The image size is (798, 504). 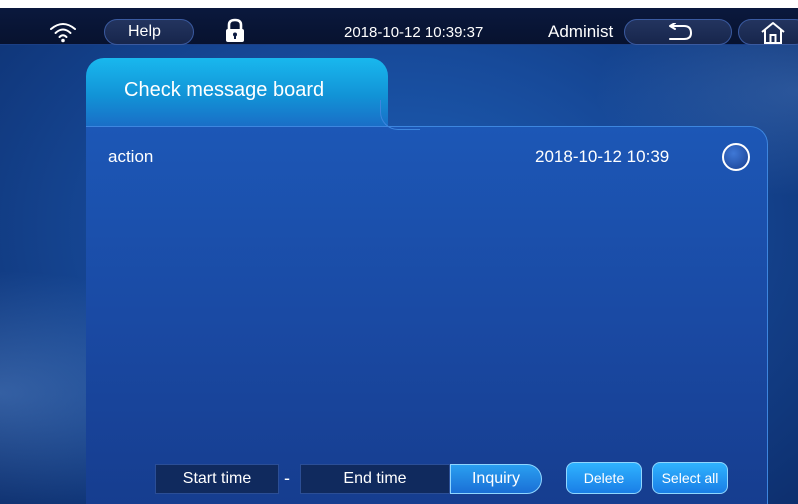 I want to click on tab-label: Check message board, so click(x=224, y=90).